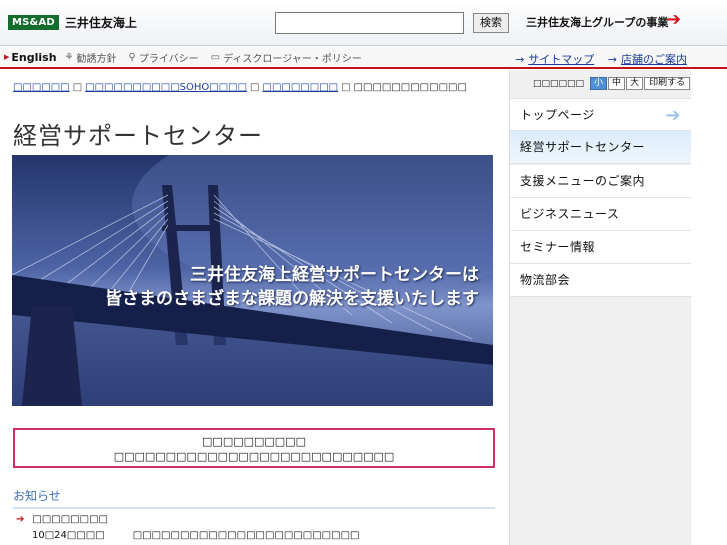  Describe the element at coordinates (254, 441) in the screenshot. I see `notice-line: □□□□□□□□□□` at that location.